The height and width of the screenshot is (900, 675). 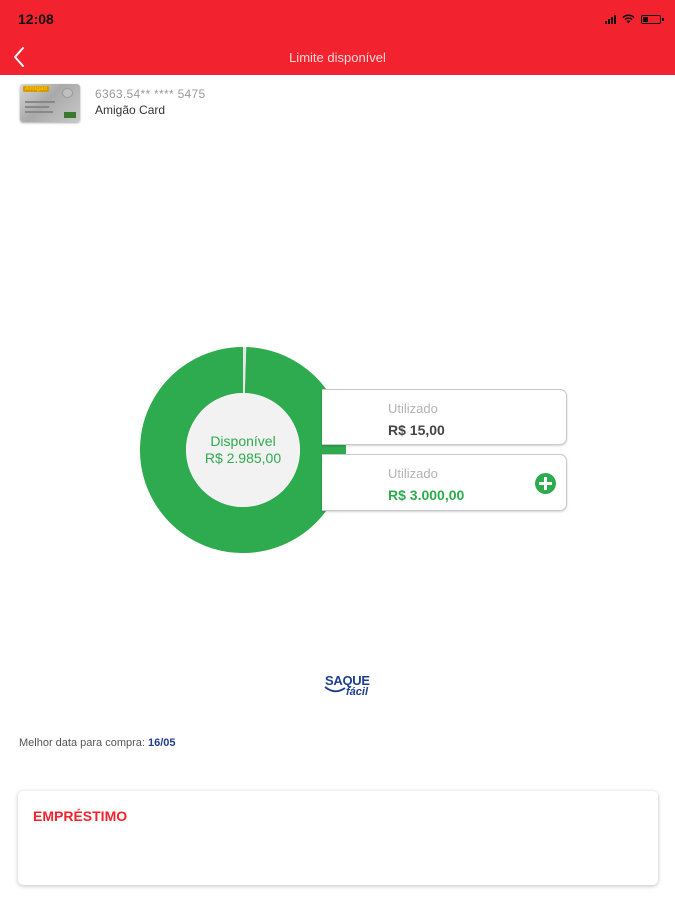 What do you see at coordinates (350, 688) in the screenshot?
I see `saque-facil-logo: SAQUE fácil` at bounding box center [350, 688].